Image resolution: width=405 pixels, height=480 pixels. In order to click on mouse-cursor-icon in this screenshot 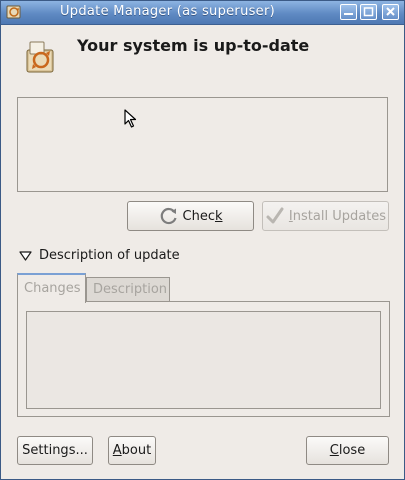, I will do `click(130, 118)`.